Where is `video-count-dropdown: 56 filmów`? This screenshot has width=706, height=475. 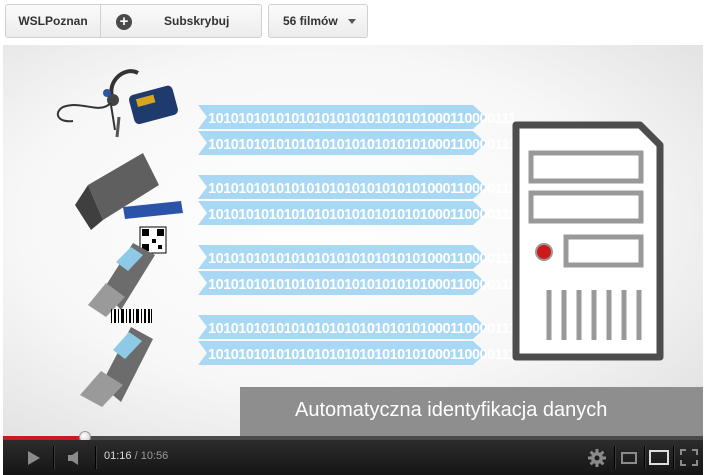 video-count-dropdown: 56 filmów is located at coordinates (318, 21).